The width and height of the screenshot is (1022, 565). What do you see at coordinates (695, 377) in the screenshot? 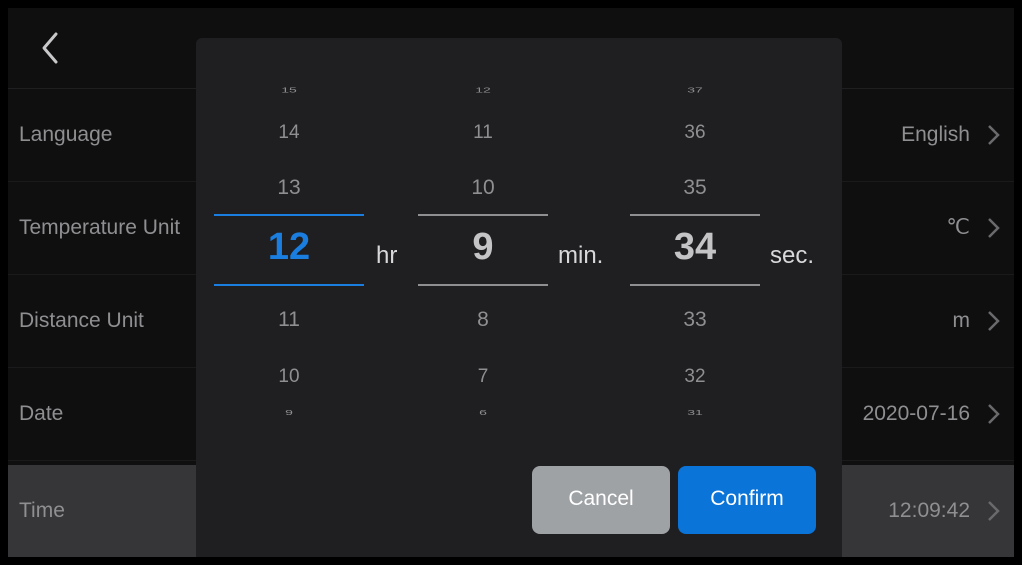
I see `second-option: 32` at bounding box center [695, 377].